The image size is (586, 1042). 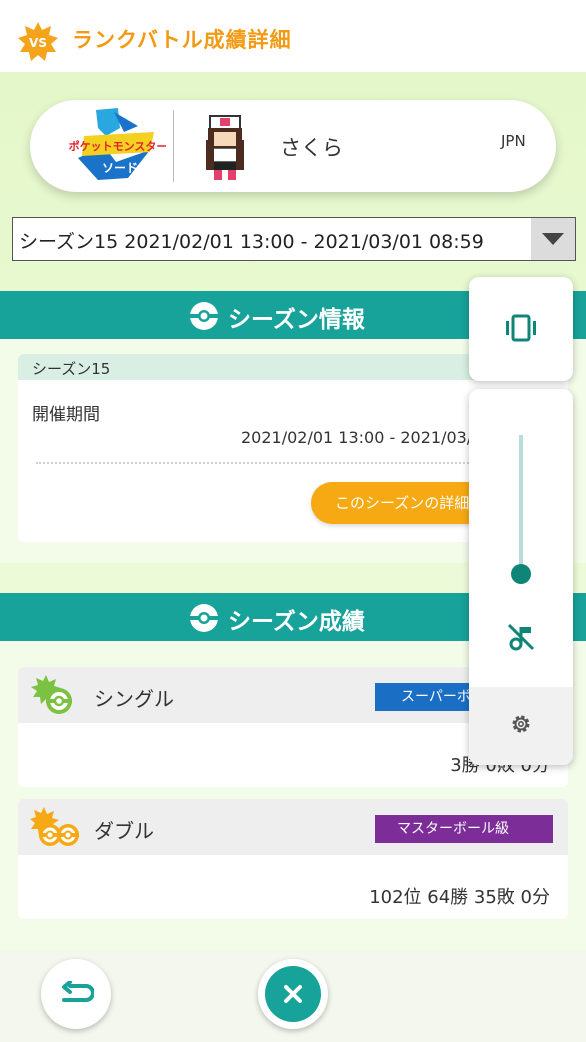 I want to click on music-off-icon, so click(x=521, y=637).